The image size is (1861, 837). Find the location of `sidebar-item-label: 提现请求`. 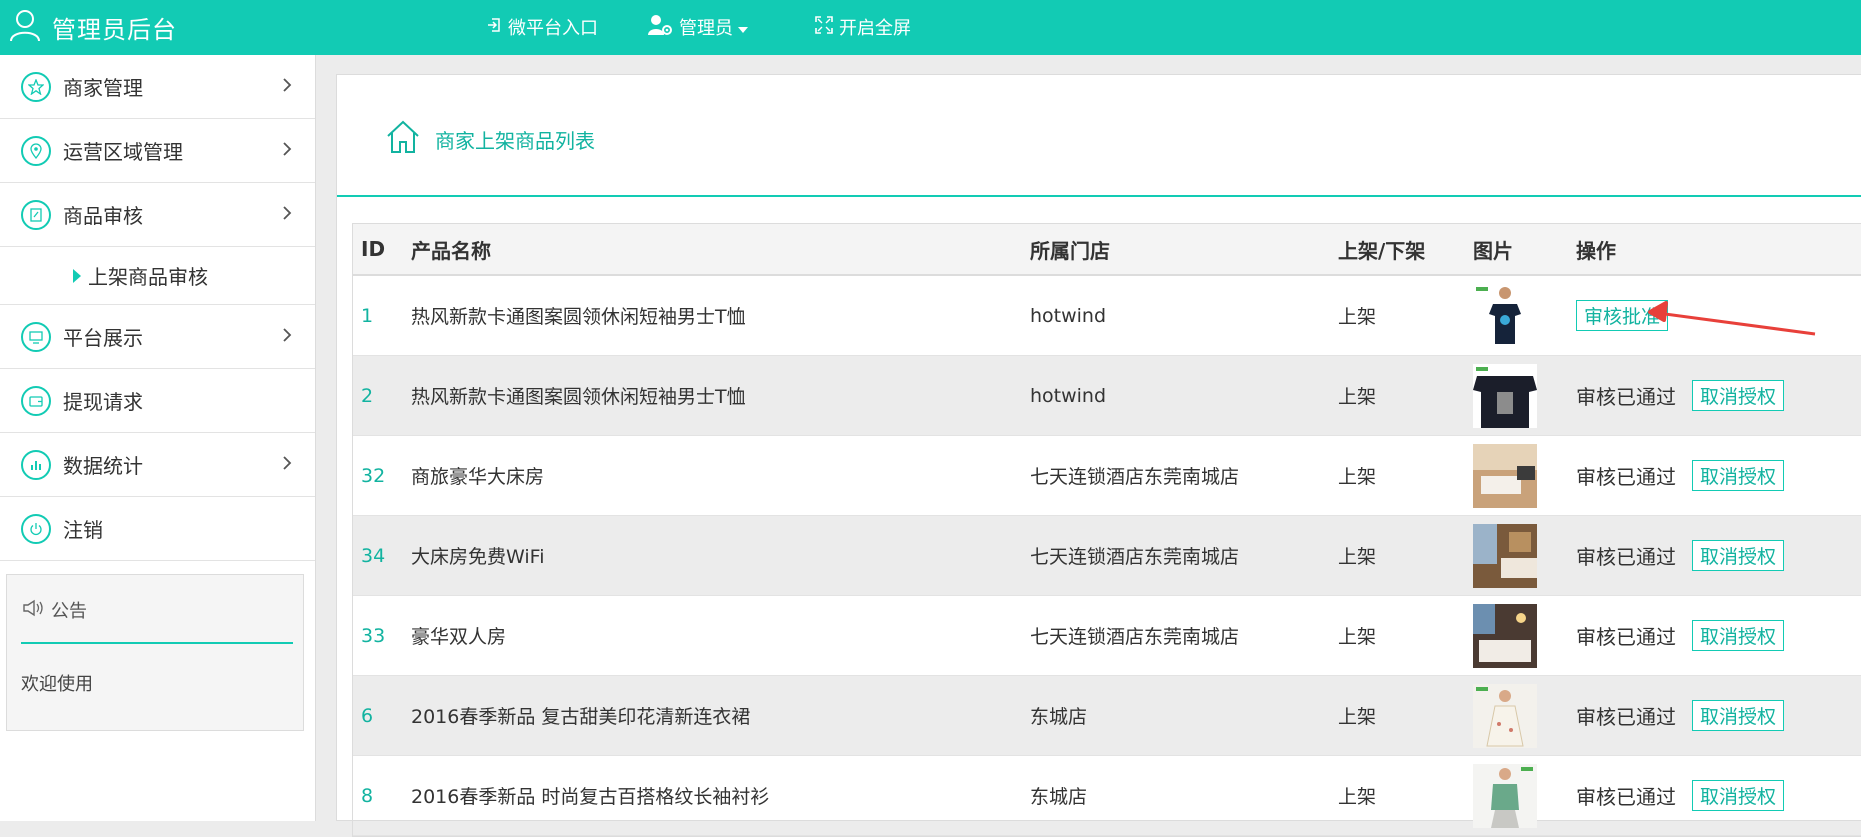

sidebar-item-label: 提现请求 is located at coordinates (103, 402).